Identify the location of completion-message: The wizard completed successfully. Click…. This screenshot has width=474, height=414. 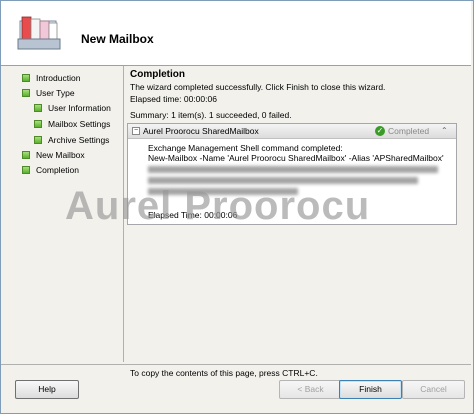
(258, 87).